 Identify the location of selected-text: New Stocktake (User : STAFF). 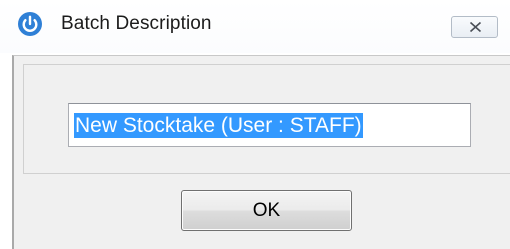
(218, 125).